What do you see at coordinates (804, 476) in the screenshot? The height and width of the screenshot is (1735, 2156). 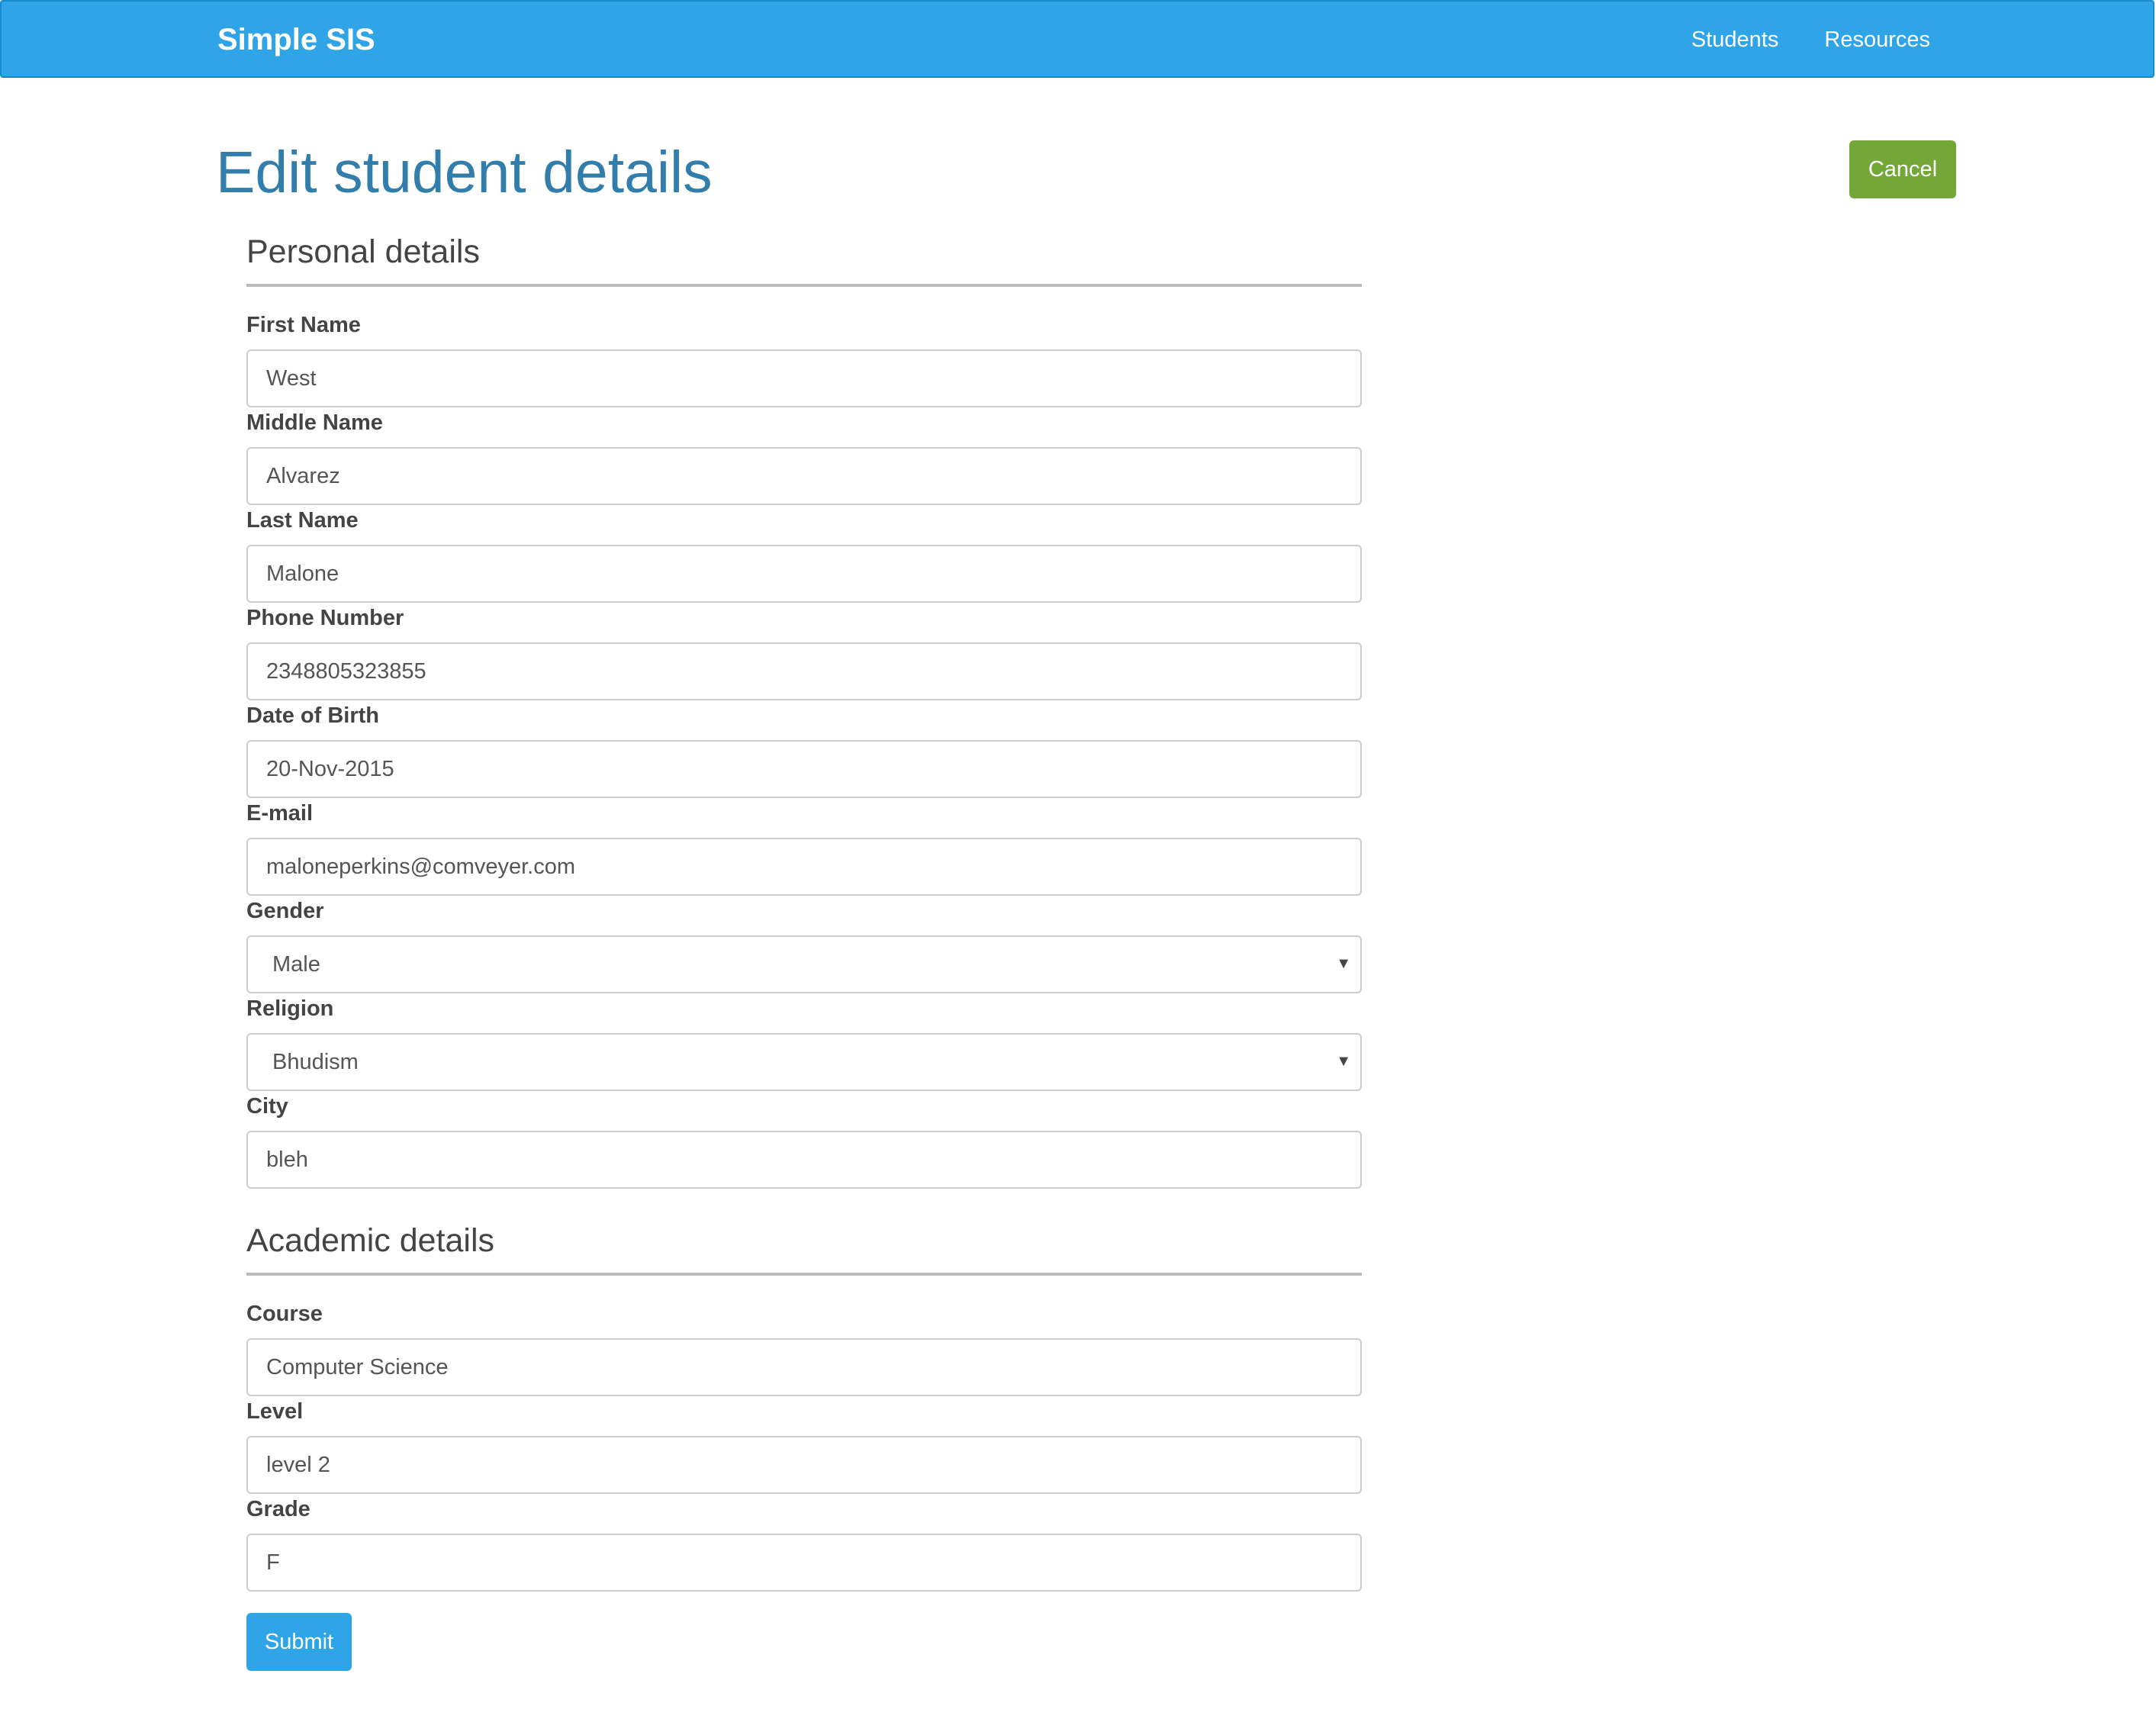 I see `middle-name-input` at bounding box center [804, 476].